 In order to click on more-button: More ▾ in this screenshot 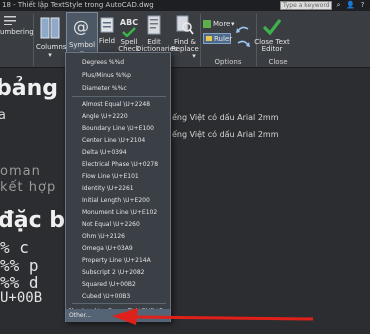, I will do `click(219, 24)`.